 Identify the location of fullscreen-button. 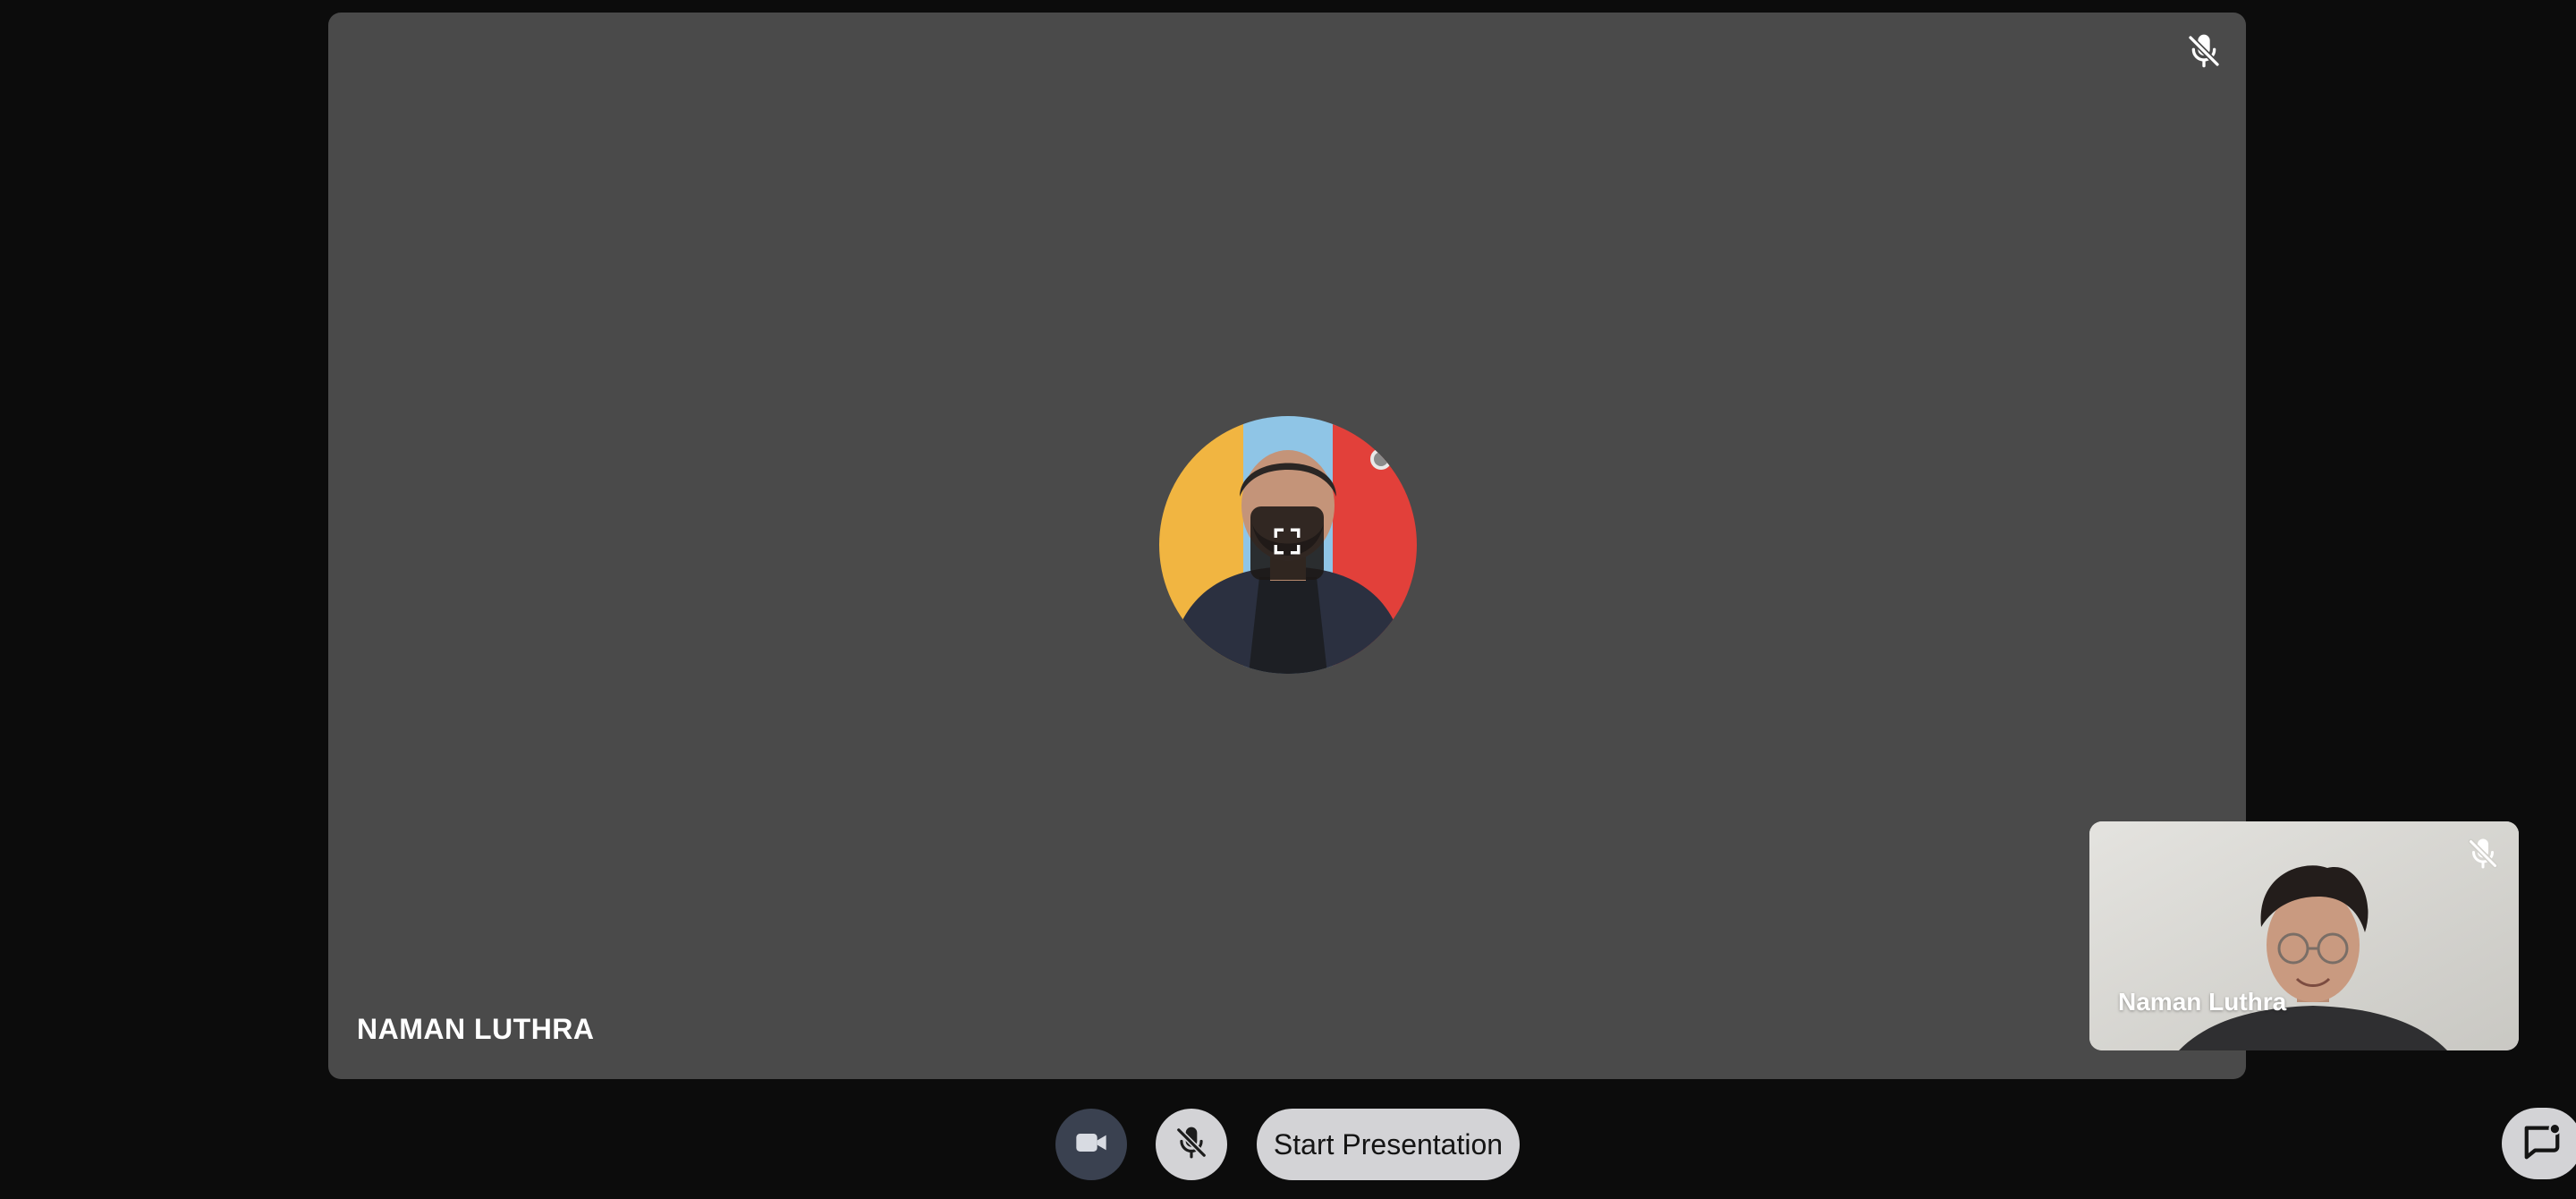
(1287, 543).